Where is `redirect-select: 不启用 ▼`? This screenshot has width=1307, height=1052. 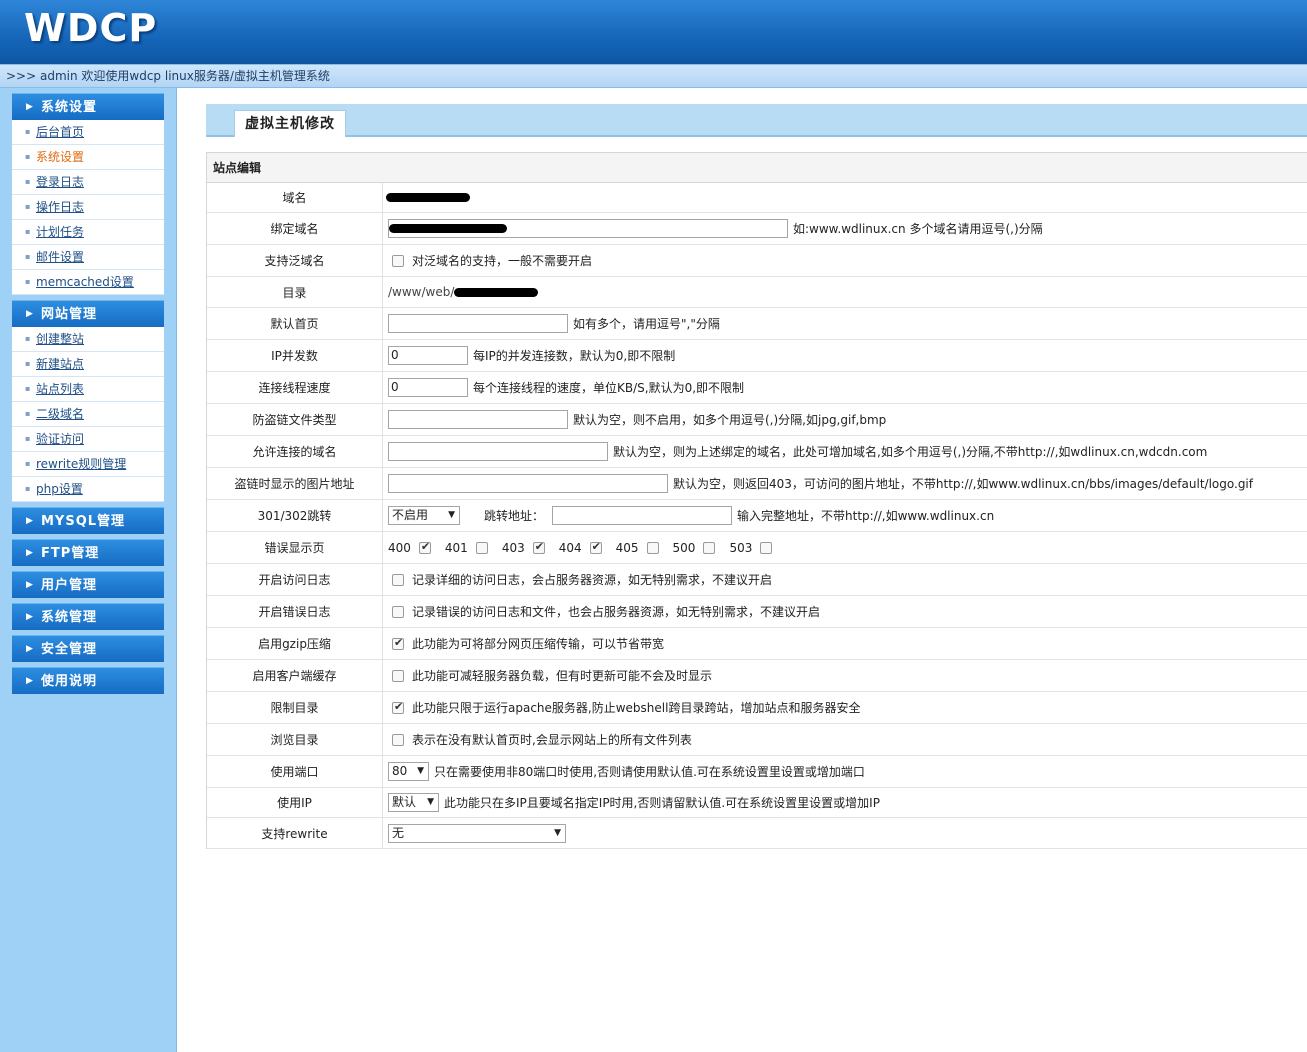 redirect-select: 不启用 ▼ is located at coordinates (424, 515).